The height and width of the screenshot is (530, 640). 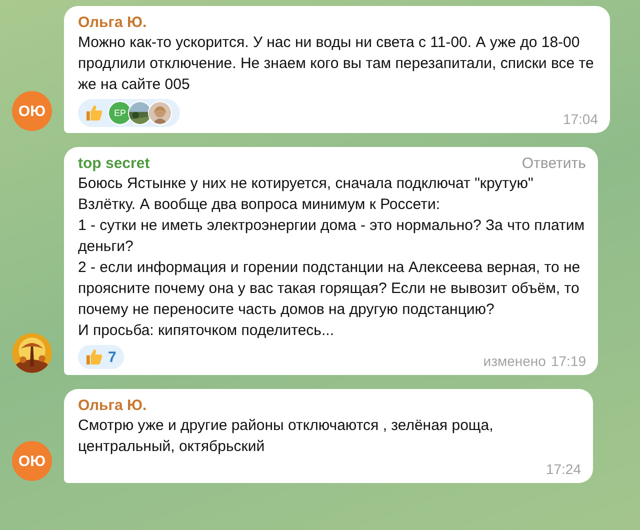 I want to click on edited-label: изменено, so click(x=514, y=361).